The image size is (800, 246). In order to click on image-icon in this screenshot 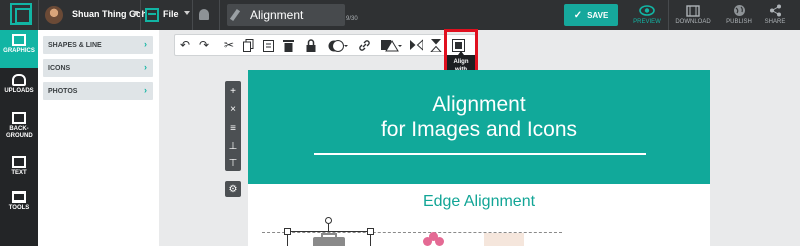, I will do `click(19, 40)`.